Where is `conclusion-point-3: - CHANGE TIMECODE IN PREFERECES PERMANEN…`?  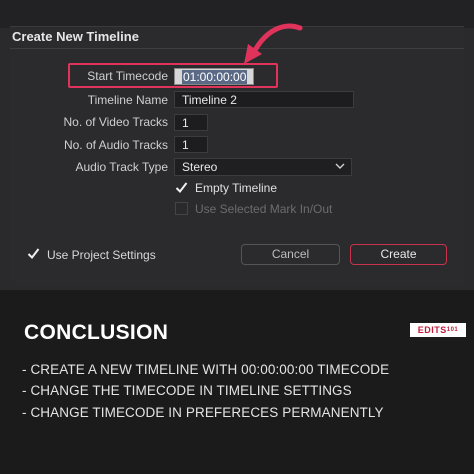 conclusion-point-3: - CHANGE TIMECODE IN PREFERECES PERMANEN… is located at coordinates (203, 412).